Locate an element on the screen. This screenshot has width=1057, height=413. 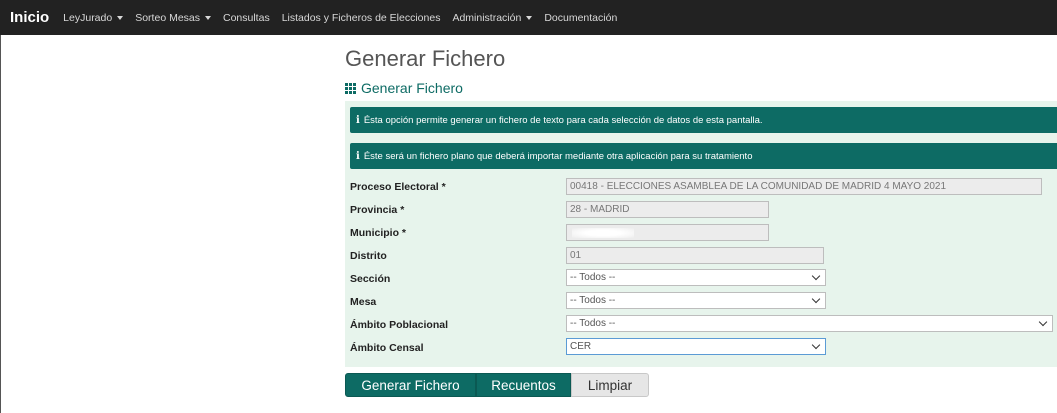
nav-item-listados-ficheros: Listados y Ficheros de Elecciones is located at coordinates (361, 18).